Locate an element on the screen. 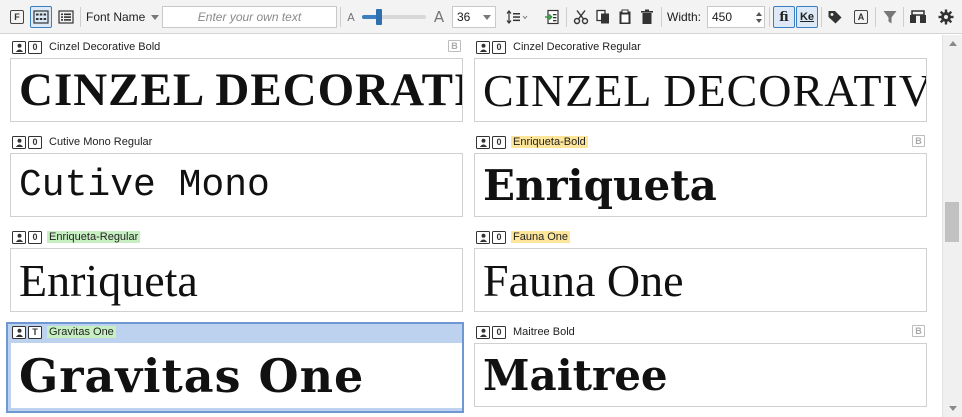 The height and width of the screenshot is (417, 962). font-sample: CINZEL DECORATIVE is located at coordinates (236, 90).